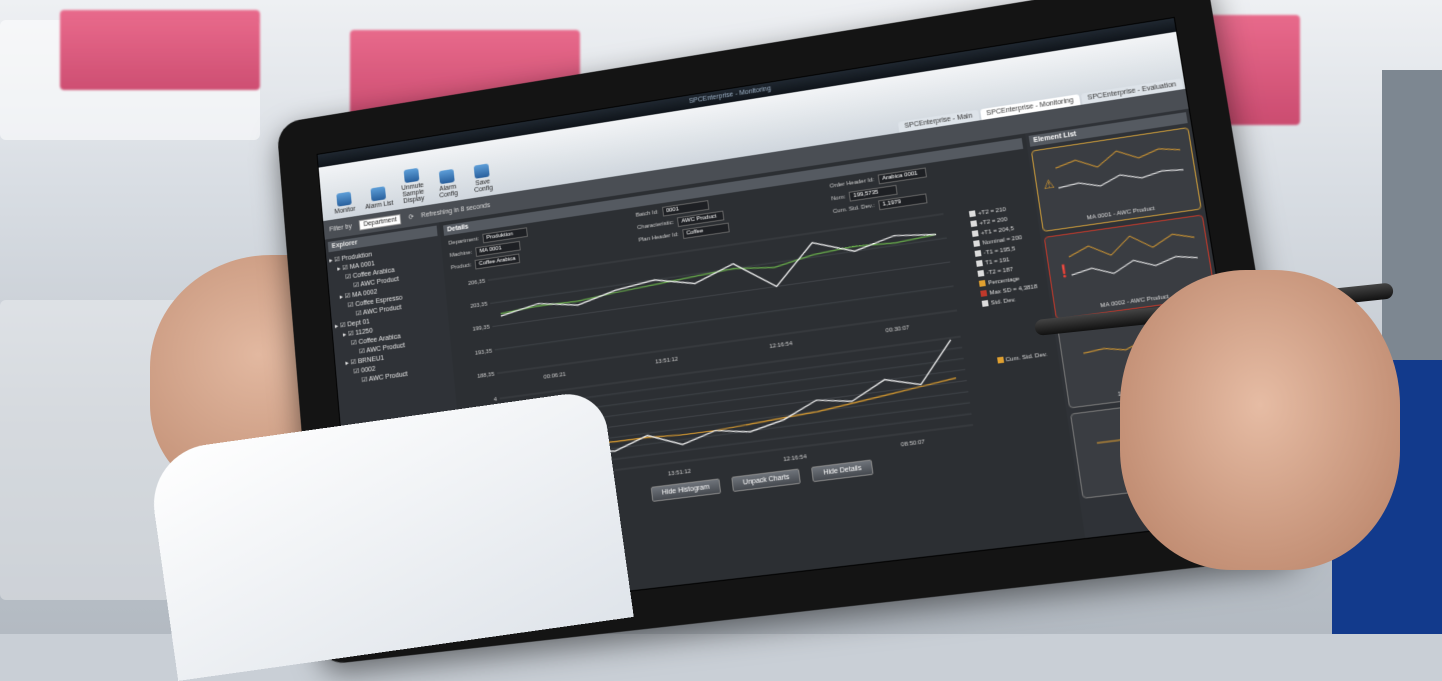 Image resolution: width=1442 pixels, height=681 pixels. What do you see at coordinates (1064, 271) in the screenshot?
I see `error-icon: ❗` at bounding box center [1064, 271].